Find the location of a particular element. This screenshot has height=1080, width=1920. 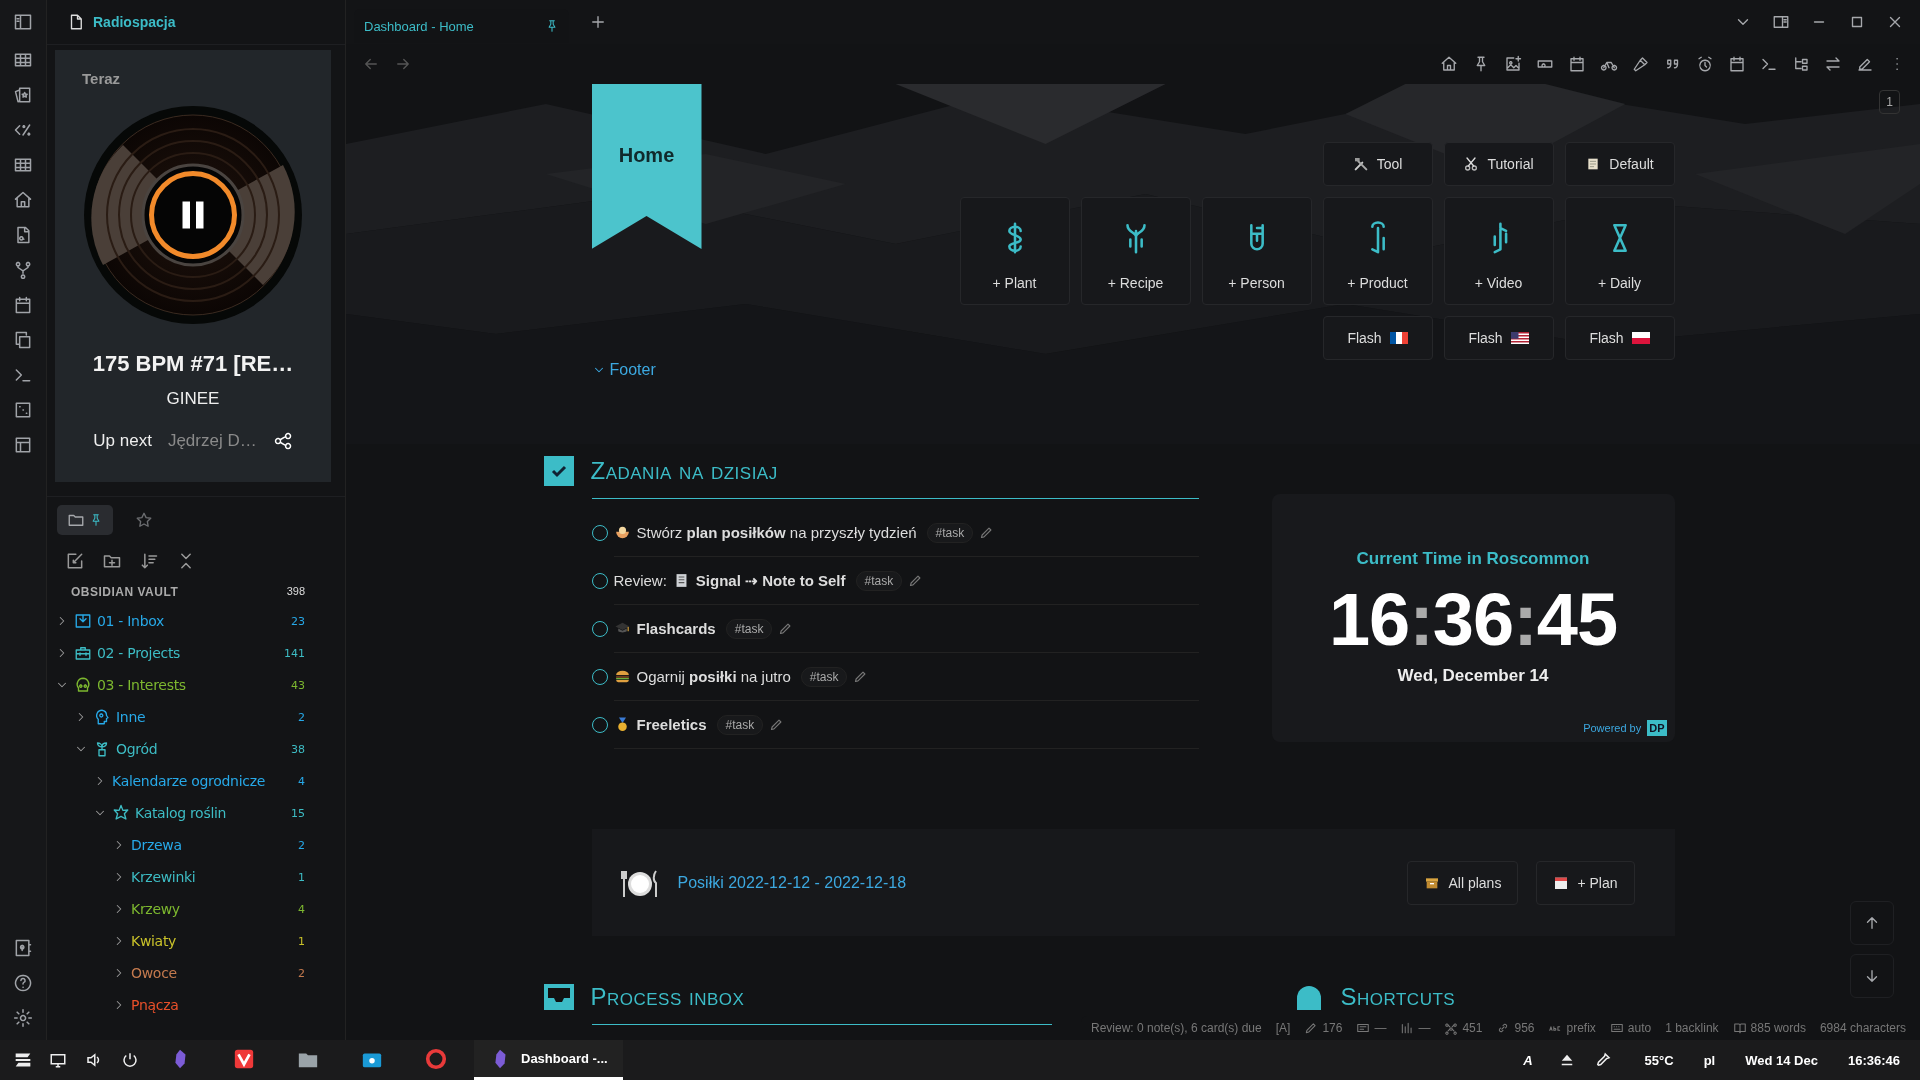

monitor-icon is located at coordinates (58, 1060).